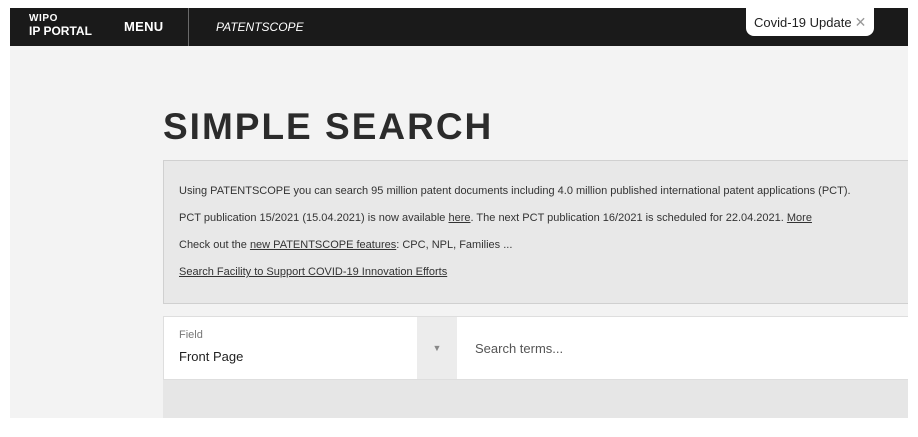 The width and height of the screenshot is (918, 437). Describe the element at coordinates (323, 245) in the screenshot. I see `new-features-link: new PATENTSCOPE features` at that location.